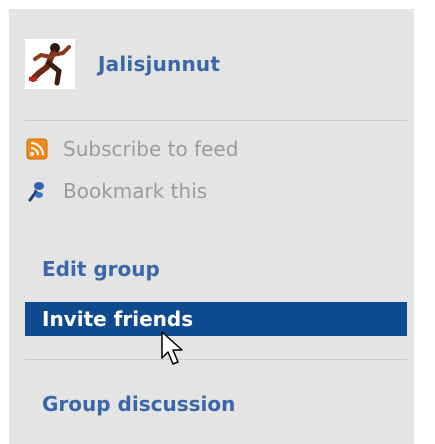 The height and width of the screenshot is (444, 435). What do you see at coordinates (37, 149) in the screenshot?
I see `rss-feed-icon` at bounding box center [37, 149].